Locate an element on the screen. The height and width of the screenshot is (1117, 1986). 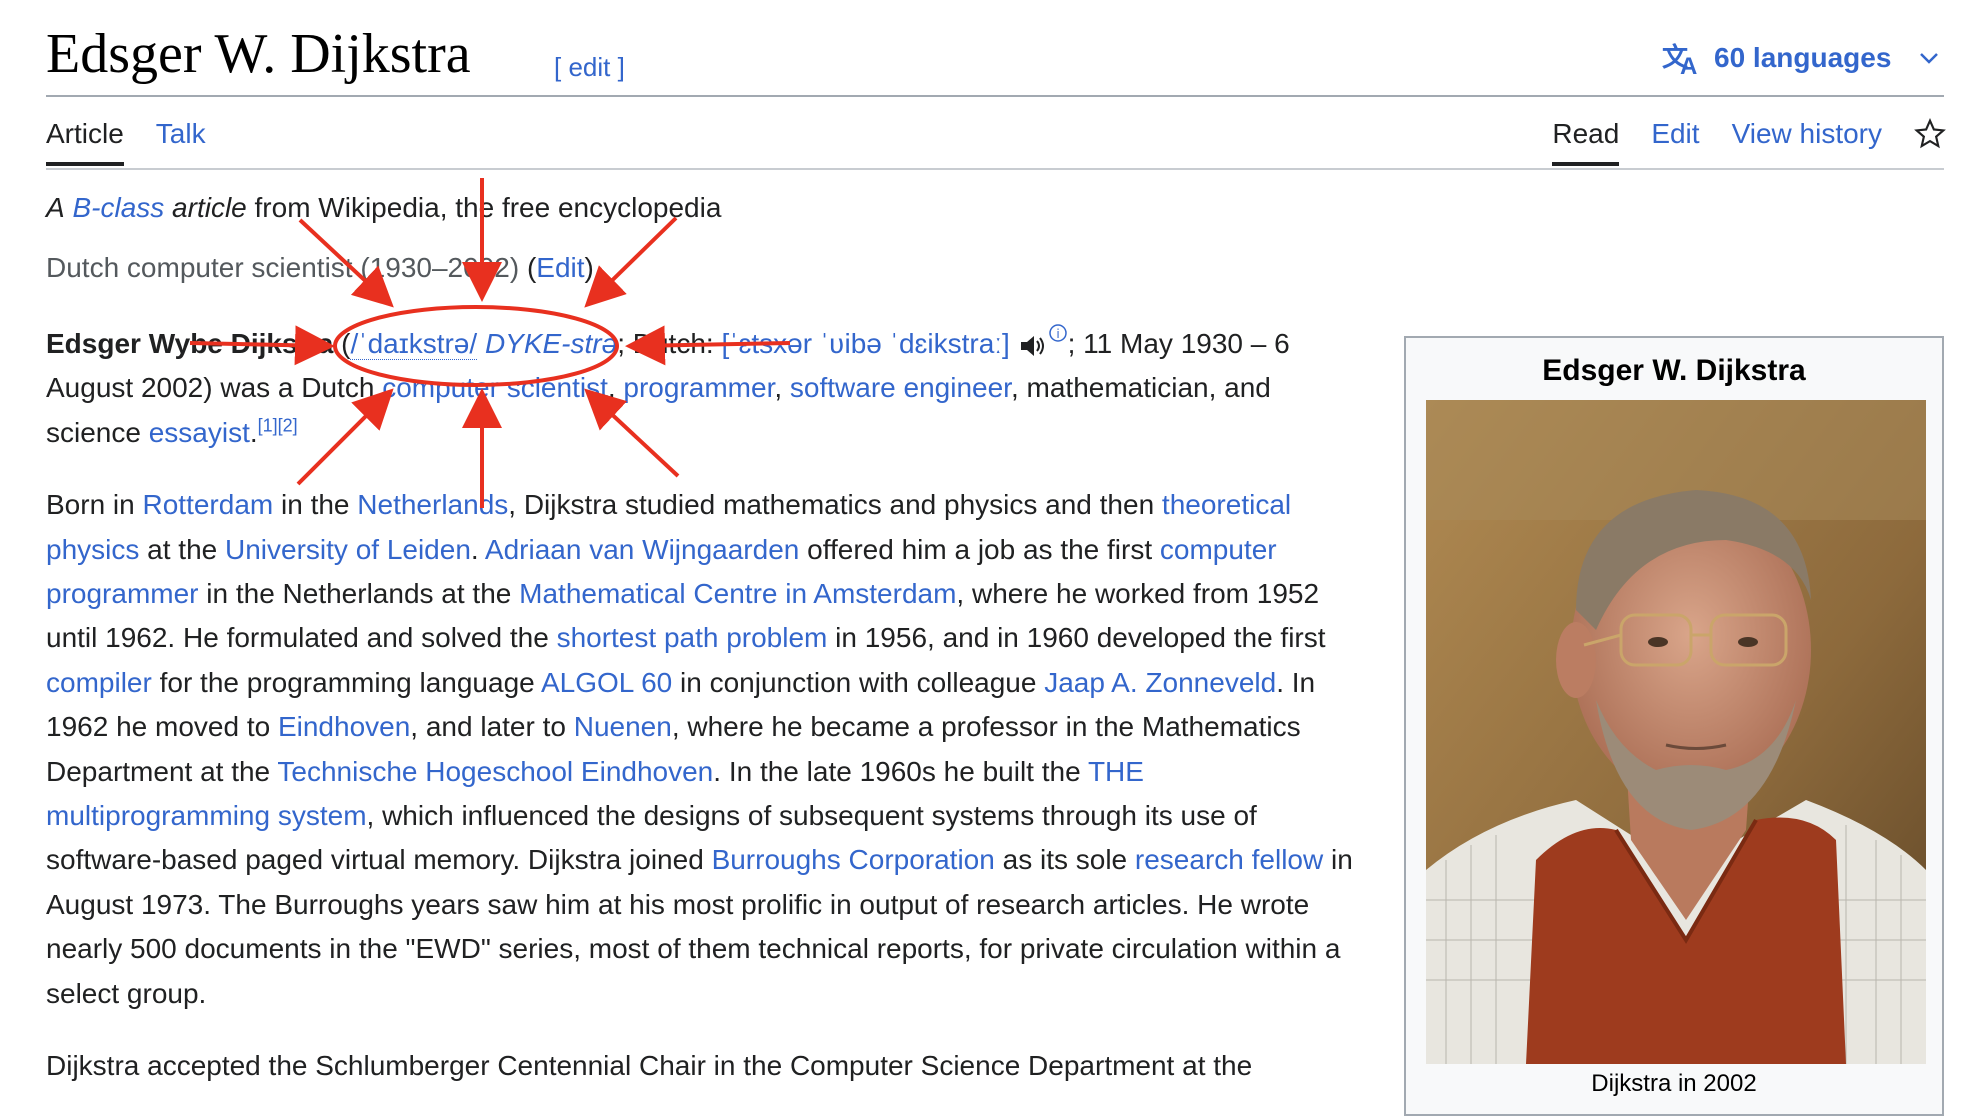
portrait-illustration is located at coordinates (1676, 732).